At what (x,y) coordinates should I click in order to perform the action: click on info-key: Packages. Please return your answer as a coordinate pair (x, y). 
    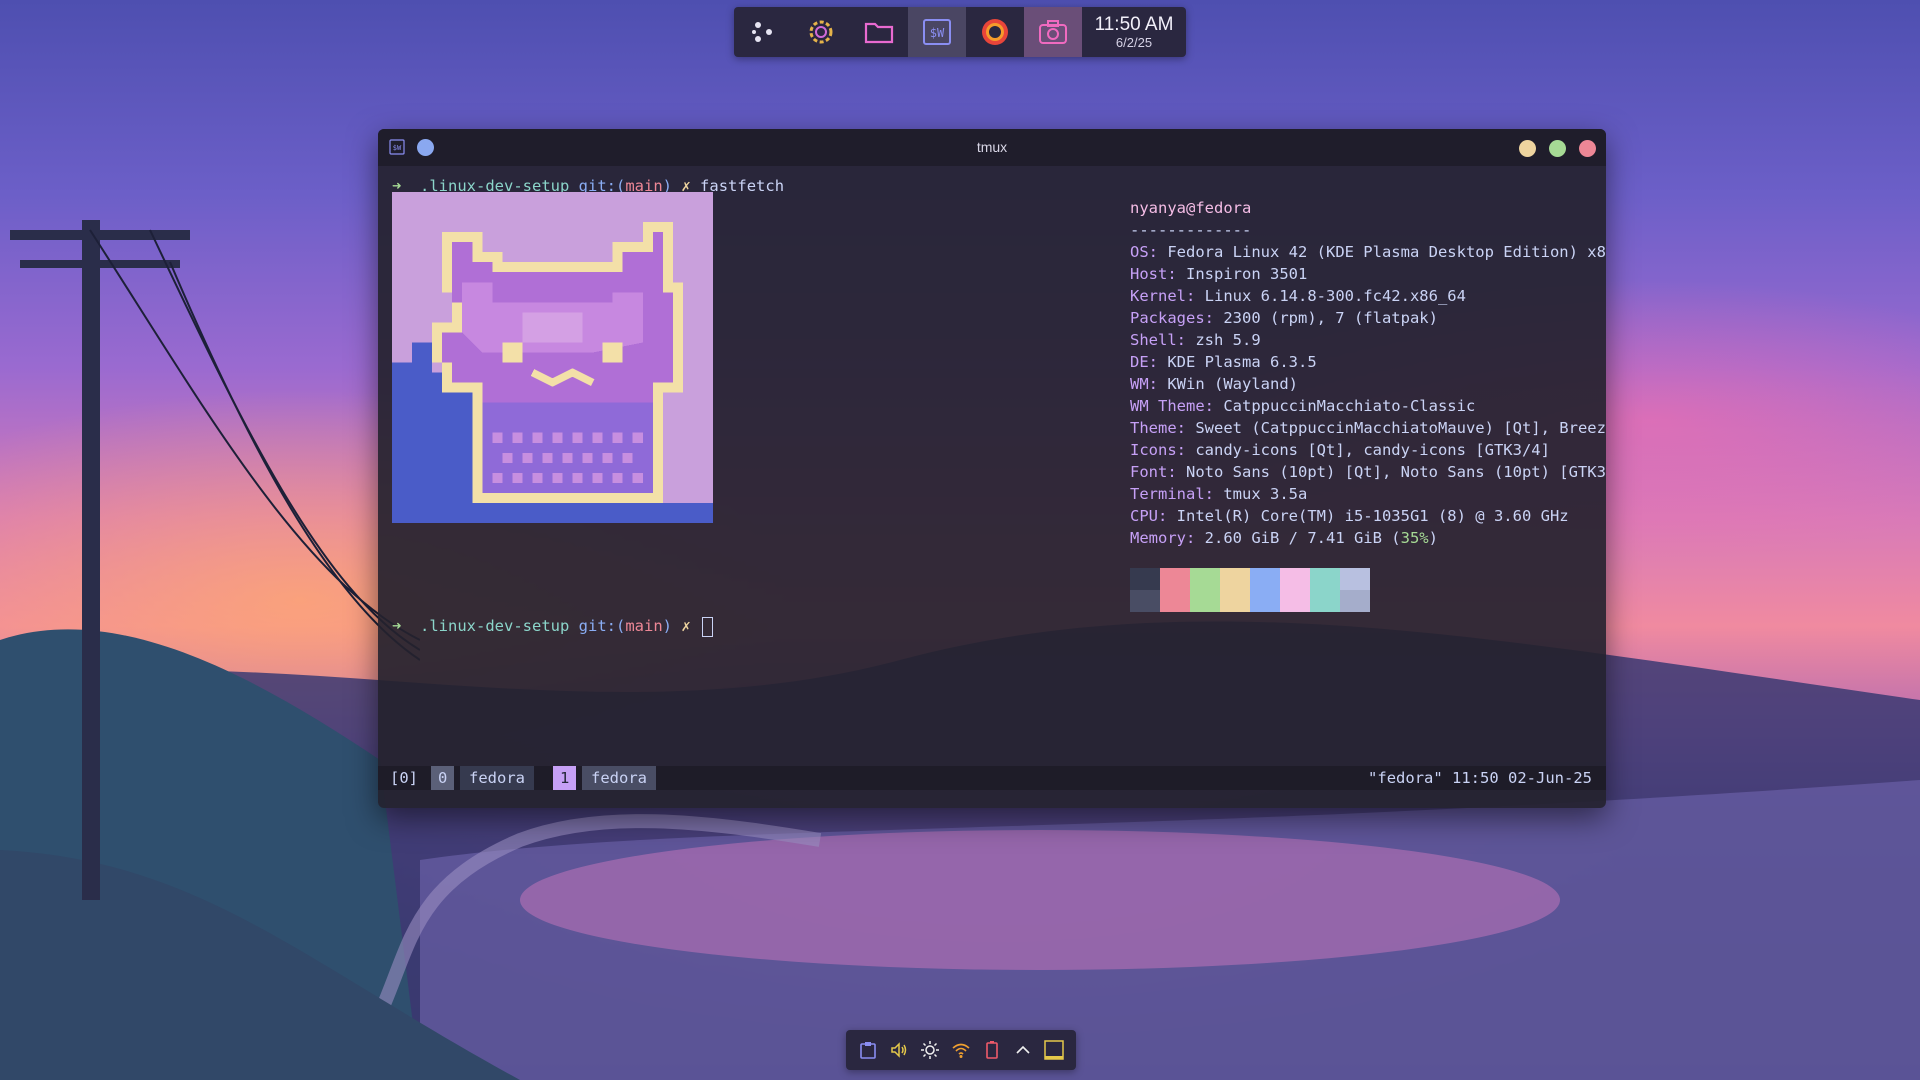
    Looking at the image, I should click on (1167, 318).